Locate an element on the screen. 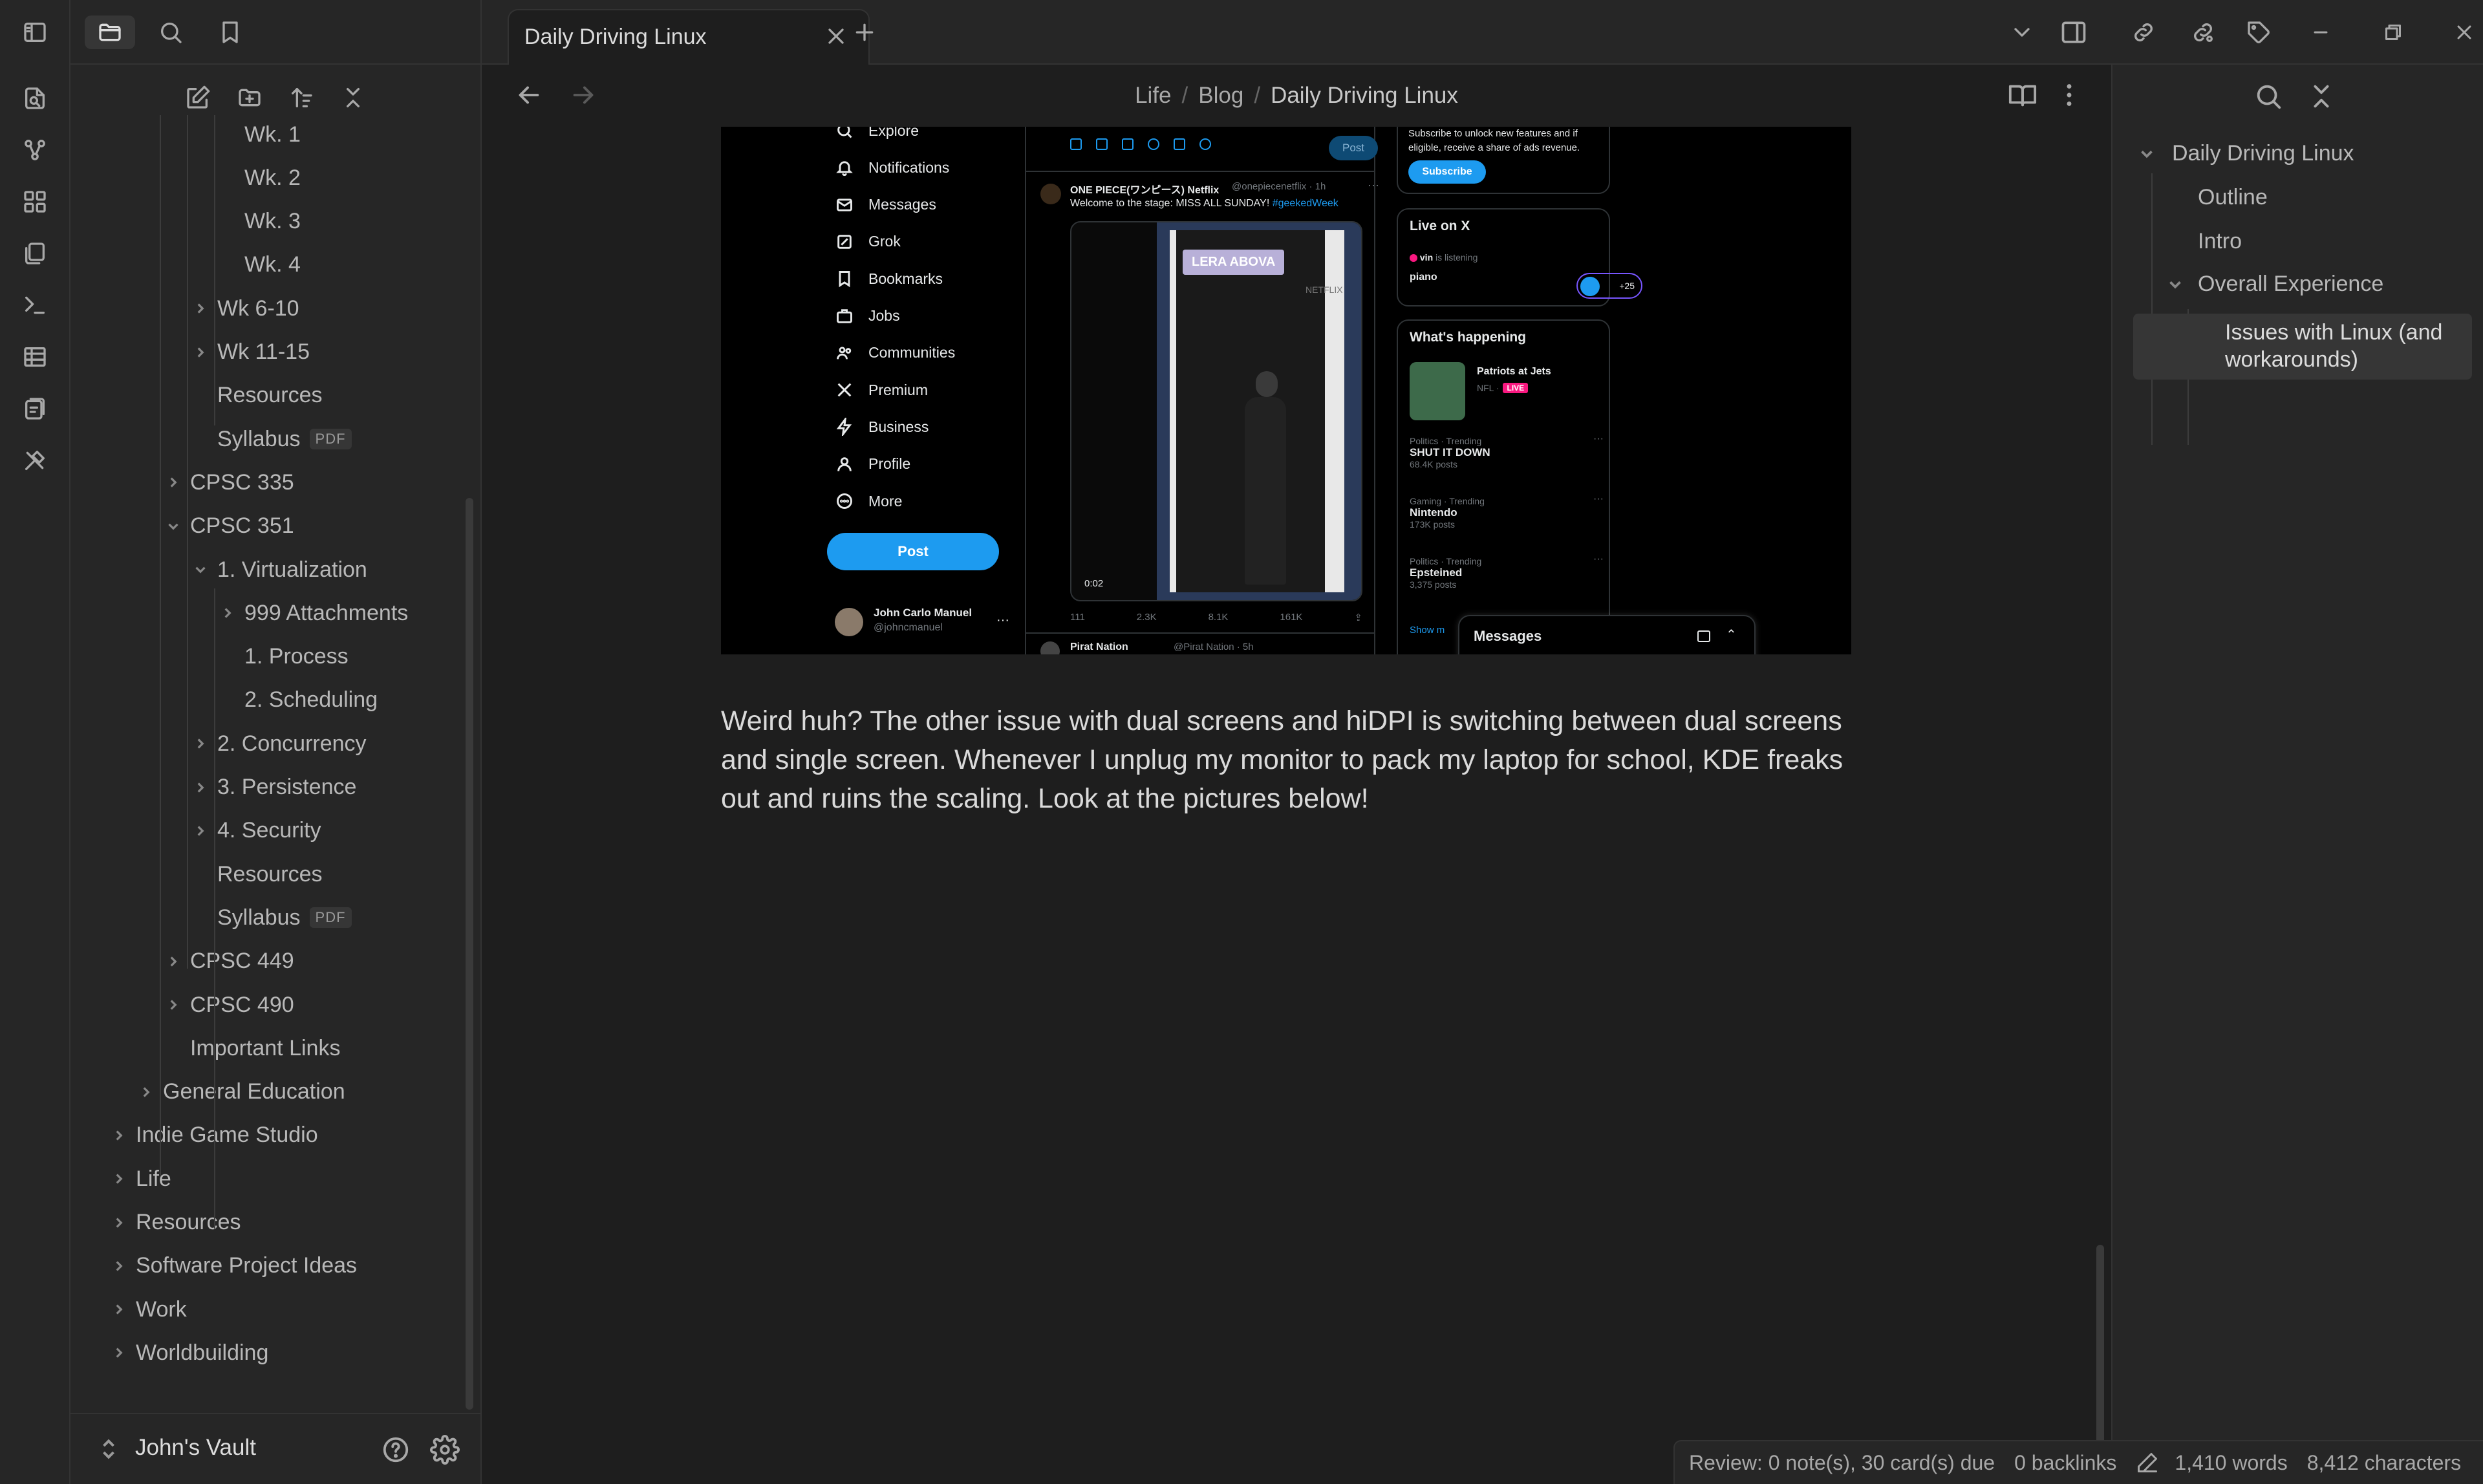  x-video-figure-body is located at coordinates (1265, 491).